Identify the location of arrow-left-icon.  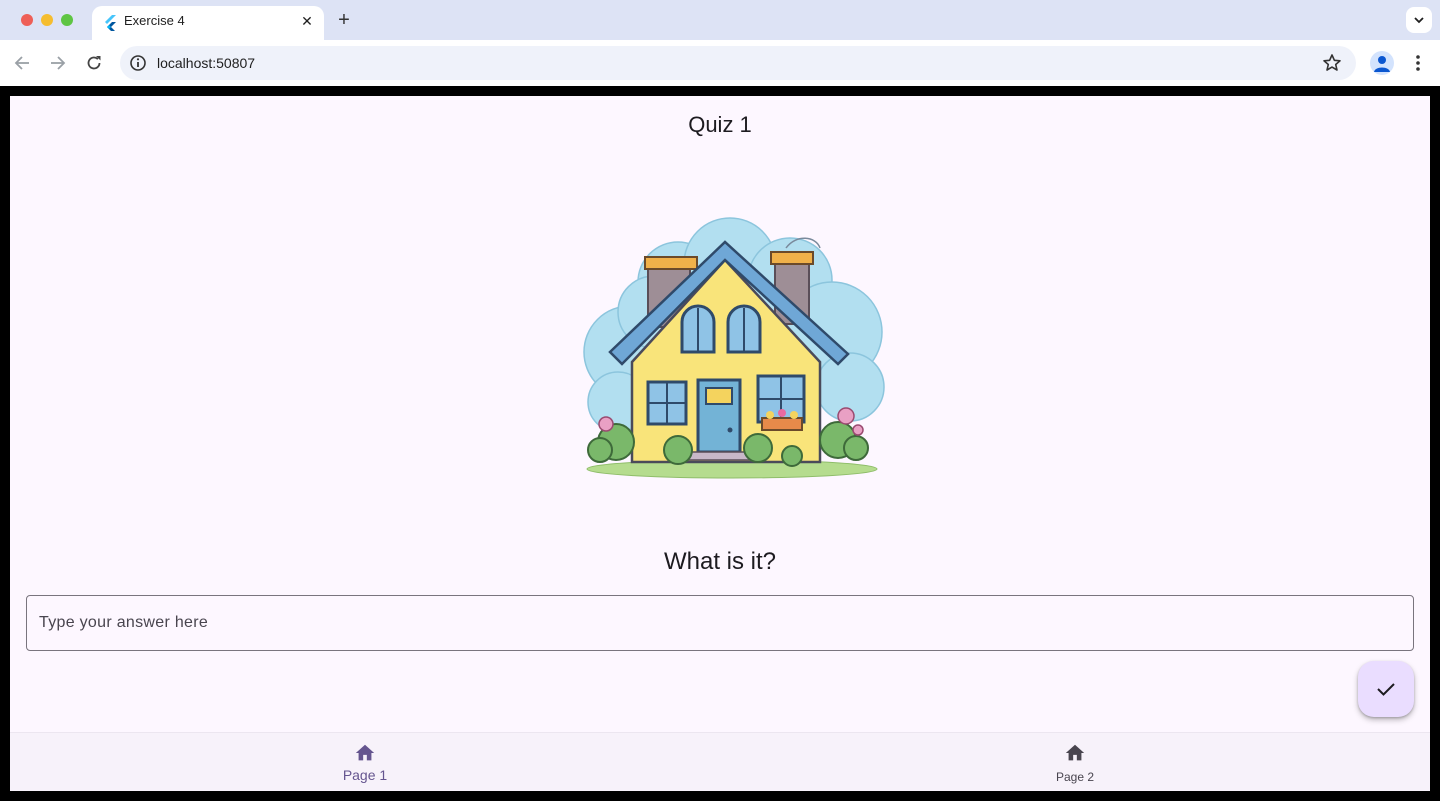
(21, 63).